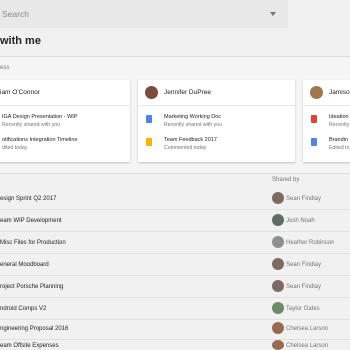 The image size is (350, 350). Describe the element at coordinates (175, 309) in the screenshot. I see `table-row: ndroid Comps V2 Taylor Oates` at that location.